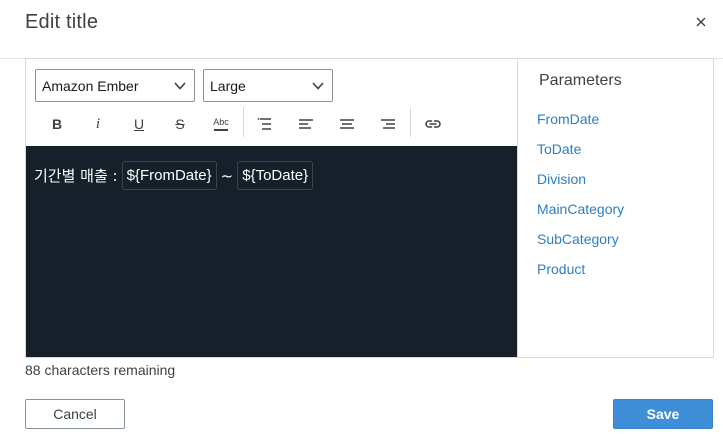  I want to click on dialog-title: Edit title, so click(62, 22).